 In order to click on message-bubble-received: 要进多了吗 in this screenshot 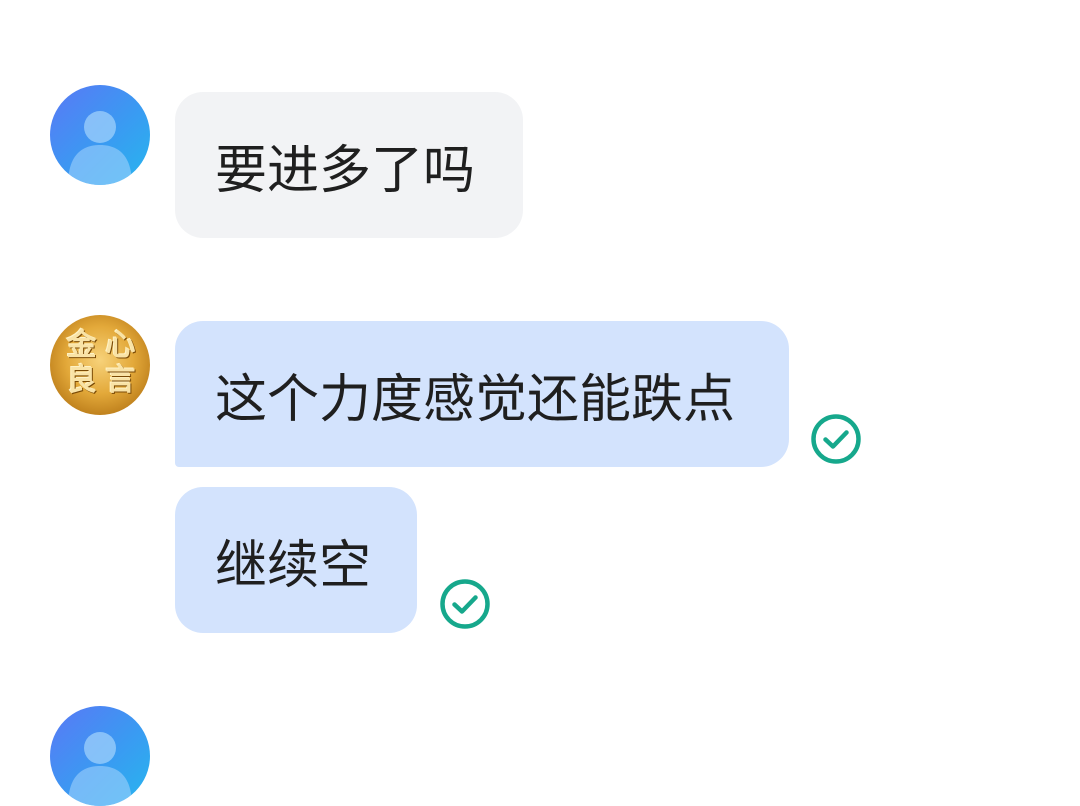, I will do `click(349, 165)`.